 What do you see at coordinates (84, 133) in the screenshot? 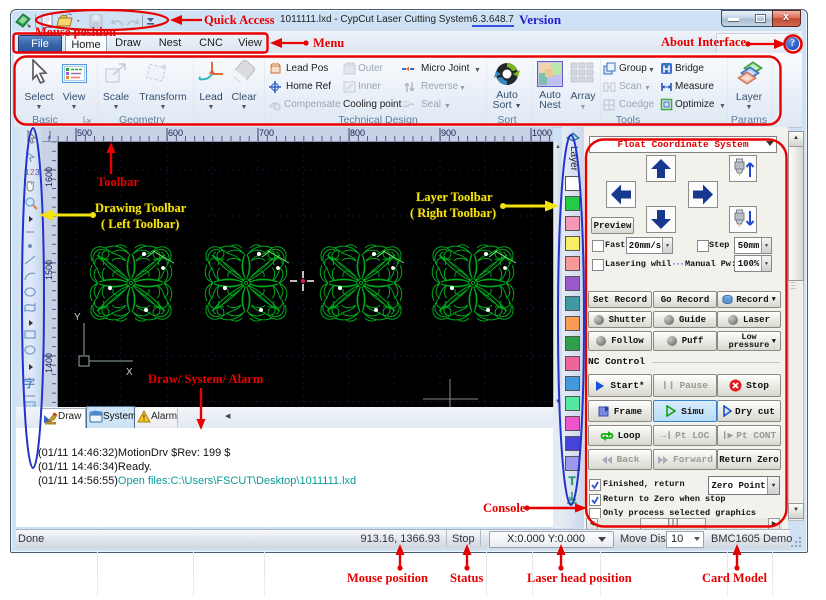
I see `svg-text: 500` at bounding box center [84, 133].